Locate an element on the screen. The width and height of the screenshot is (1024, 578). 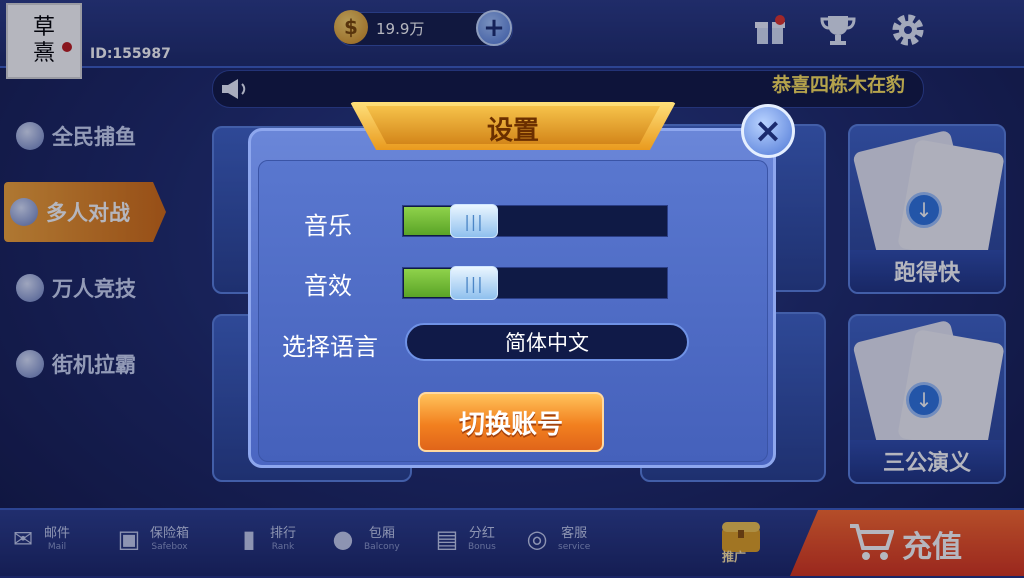
dialog-title: 设置 is located at coordinates (512, 131).